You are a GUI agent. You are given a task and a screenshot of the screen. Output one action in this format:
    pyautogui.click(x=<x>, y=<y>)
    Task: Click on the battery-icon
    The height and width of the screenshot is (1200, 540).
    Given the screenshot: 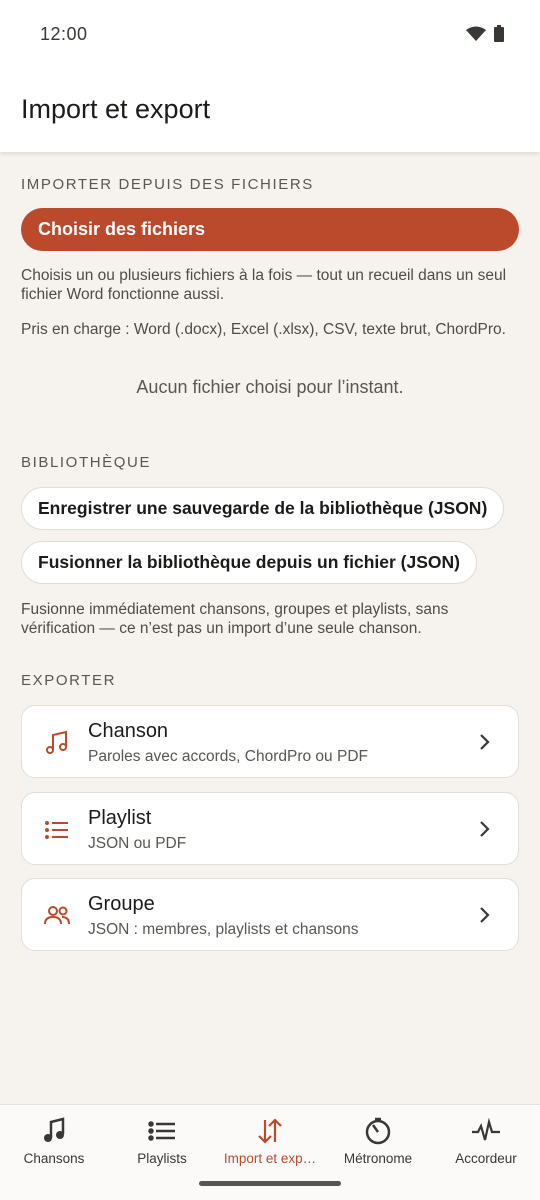 What is the action you would take?
    pyautogui.click(x=499, y=36)
    